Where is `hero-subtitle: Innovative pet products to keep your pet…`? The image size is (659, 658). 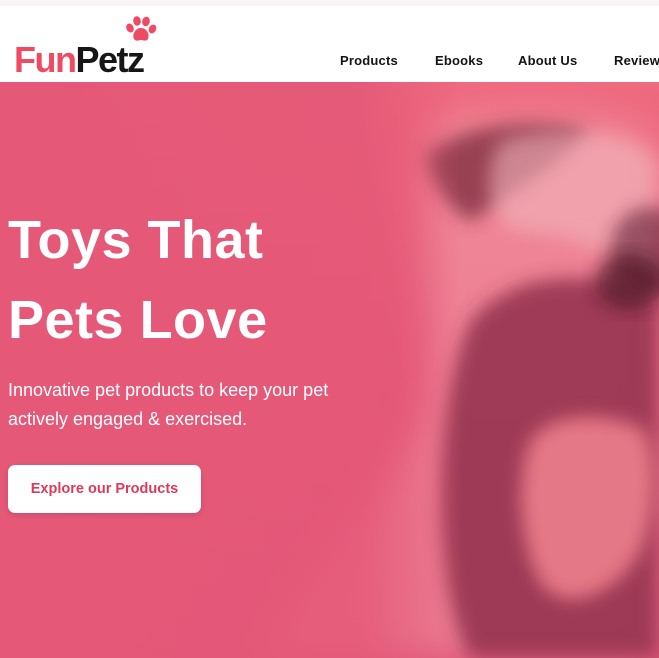 hero-subtitle: Innovative pet products to keep your pet… is located at coordinates (198, 405).